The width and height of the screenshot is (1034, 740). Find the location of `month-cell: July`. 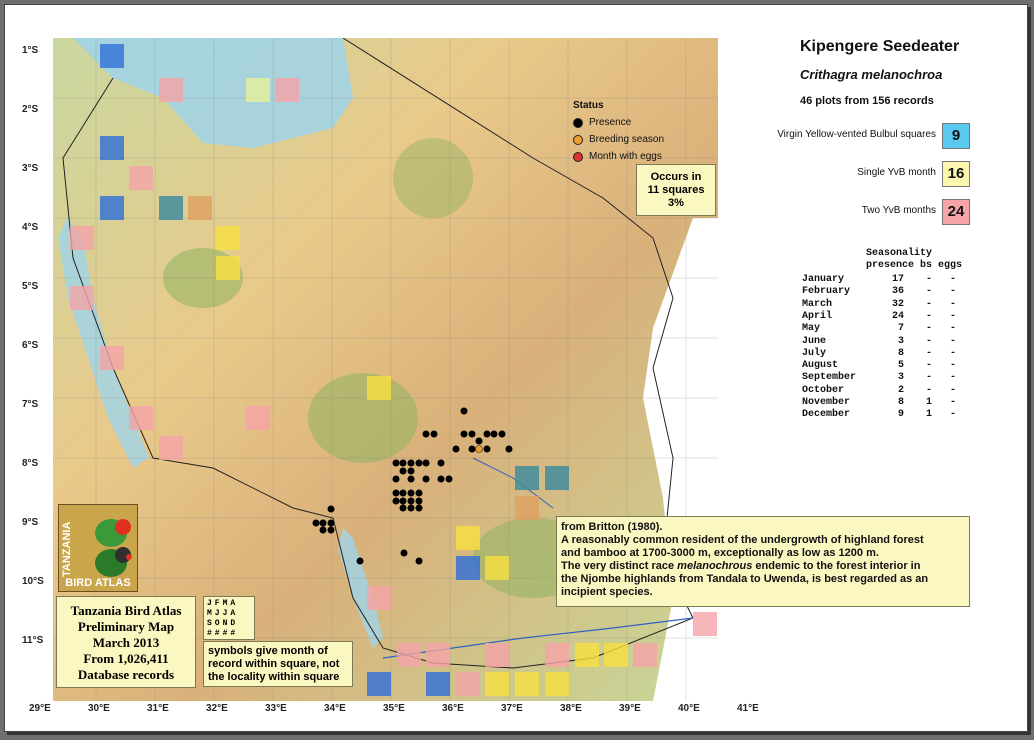

month-cell: July is located at coordinates (814, 353).